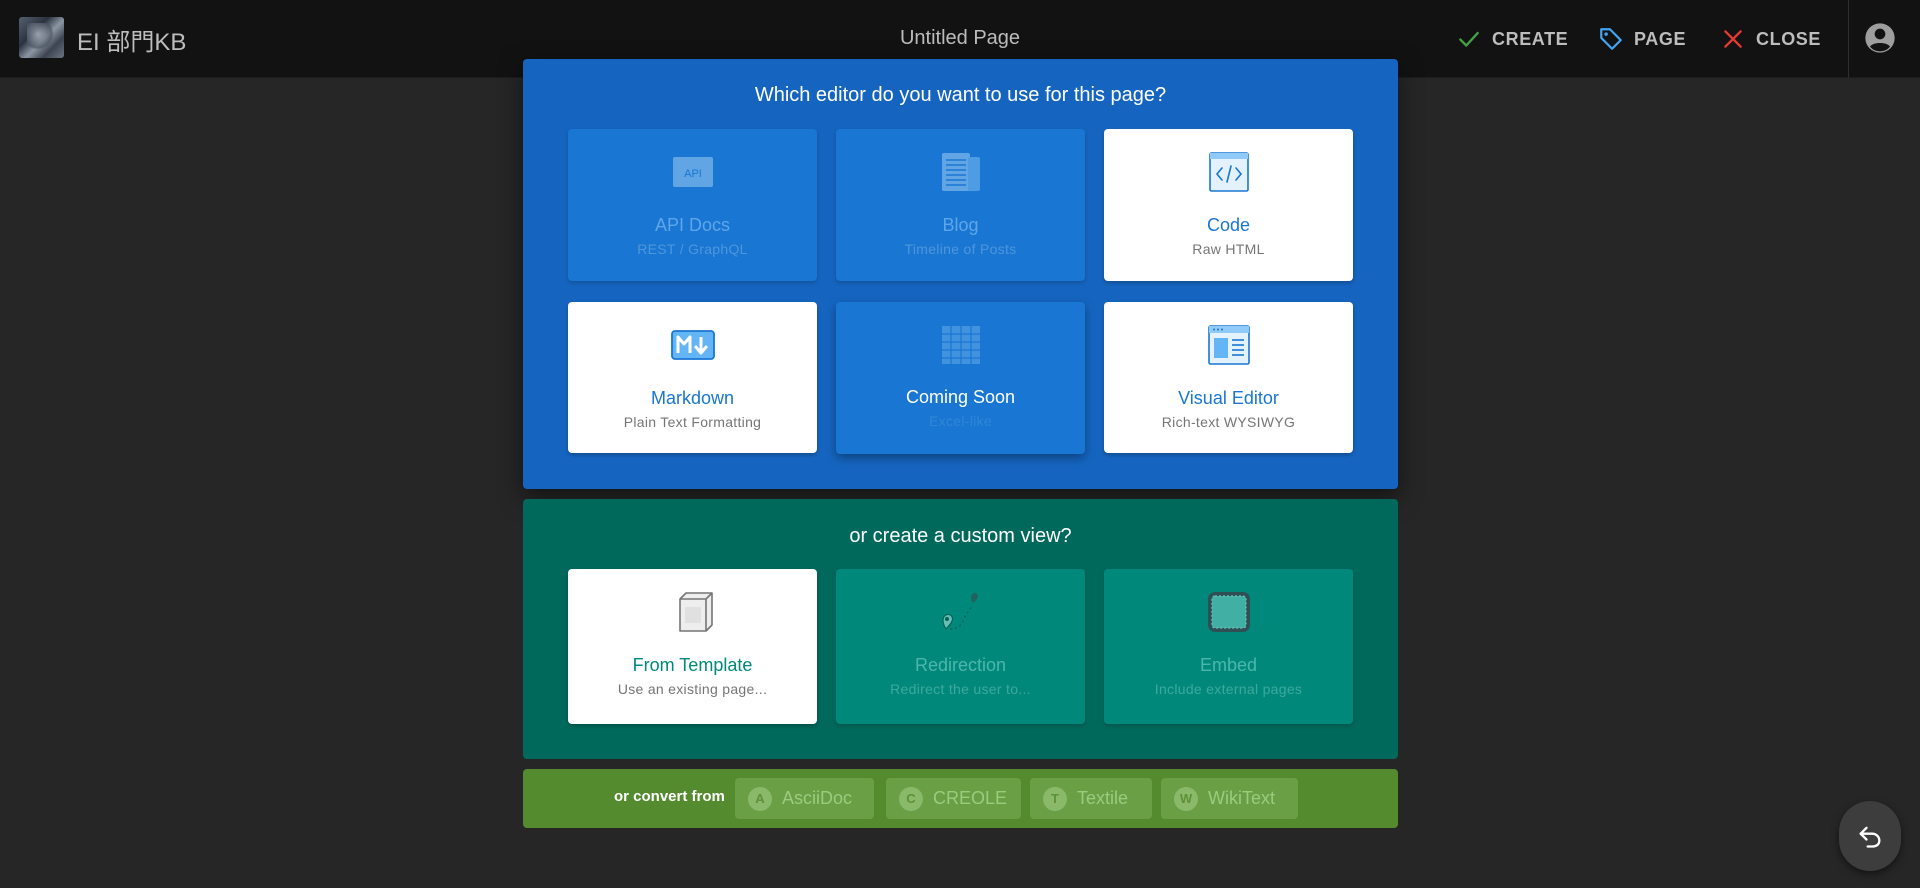 Image resolution: width=1920 pixels, height=888 pixels. What do you see at coordinates (960, 536) in the screenshot?
I see `custom-view-question: or create a custom view?` at bounding box center [960, 536].